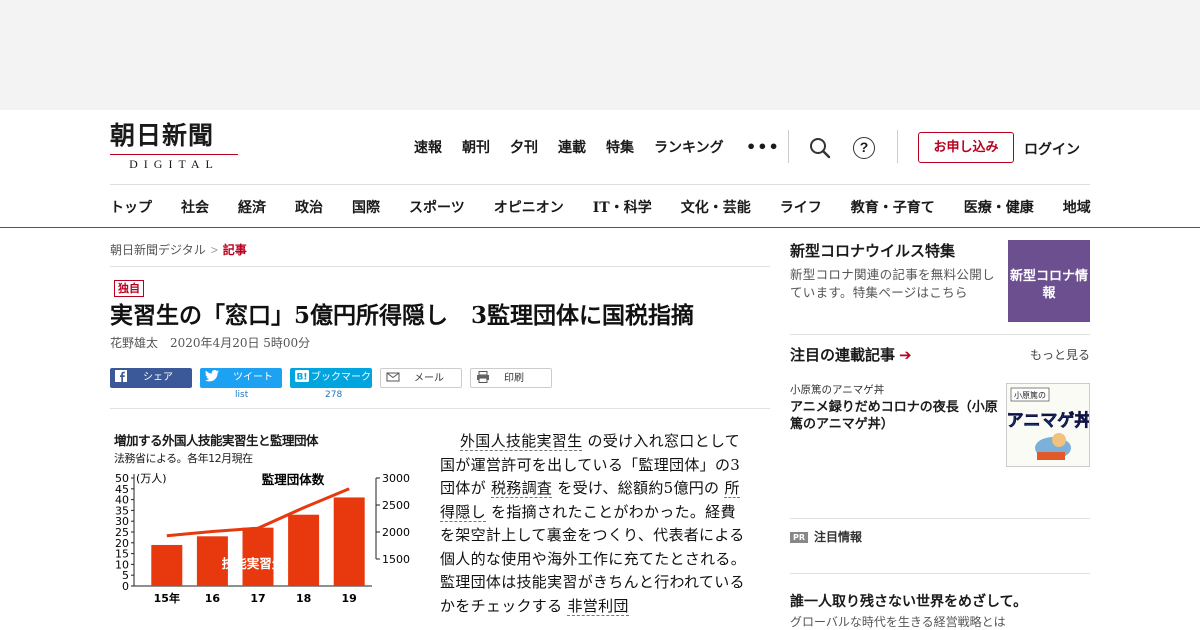 This screenshot has width=1200, height=630. Describe the element at coordinates (893, 207) in the screenshot. I see `cat-education: 教育・子育て` at that location.